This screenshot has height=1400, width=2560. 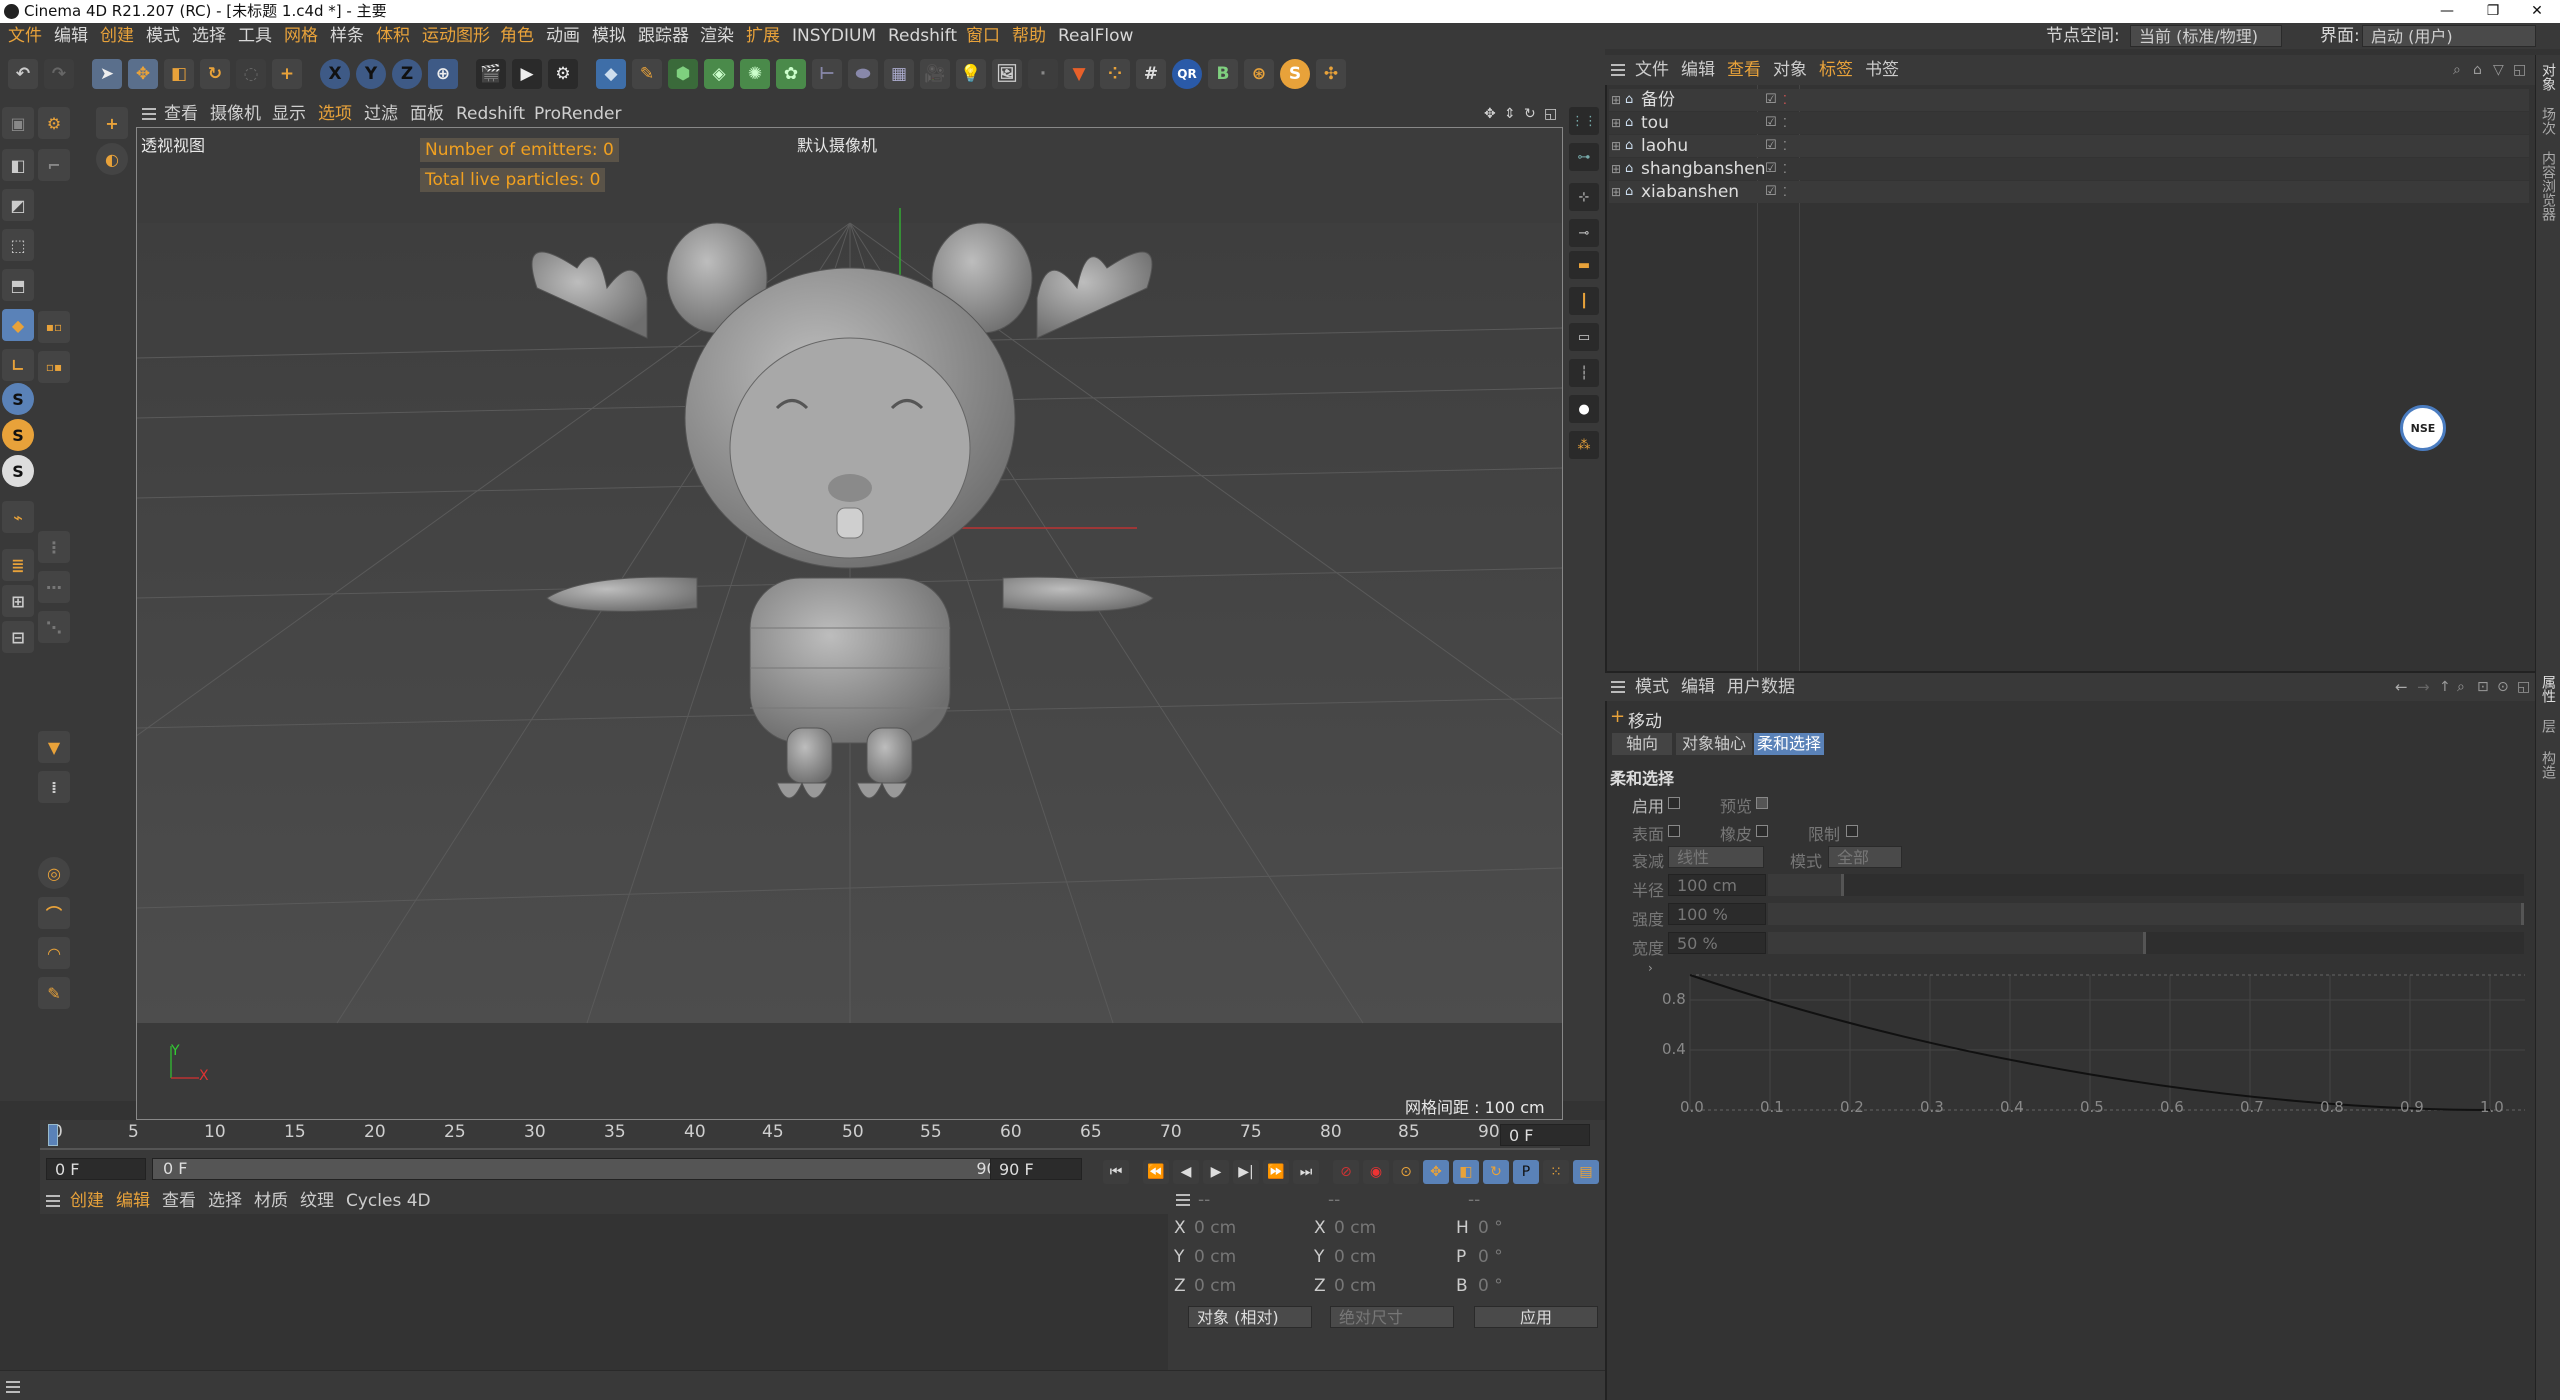 I want to click on om-menu-objects: 对象, so click(x=1790, y=70).